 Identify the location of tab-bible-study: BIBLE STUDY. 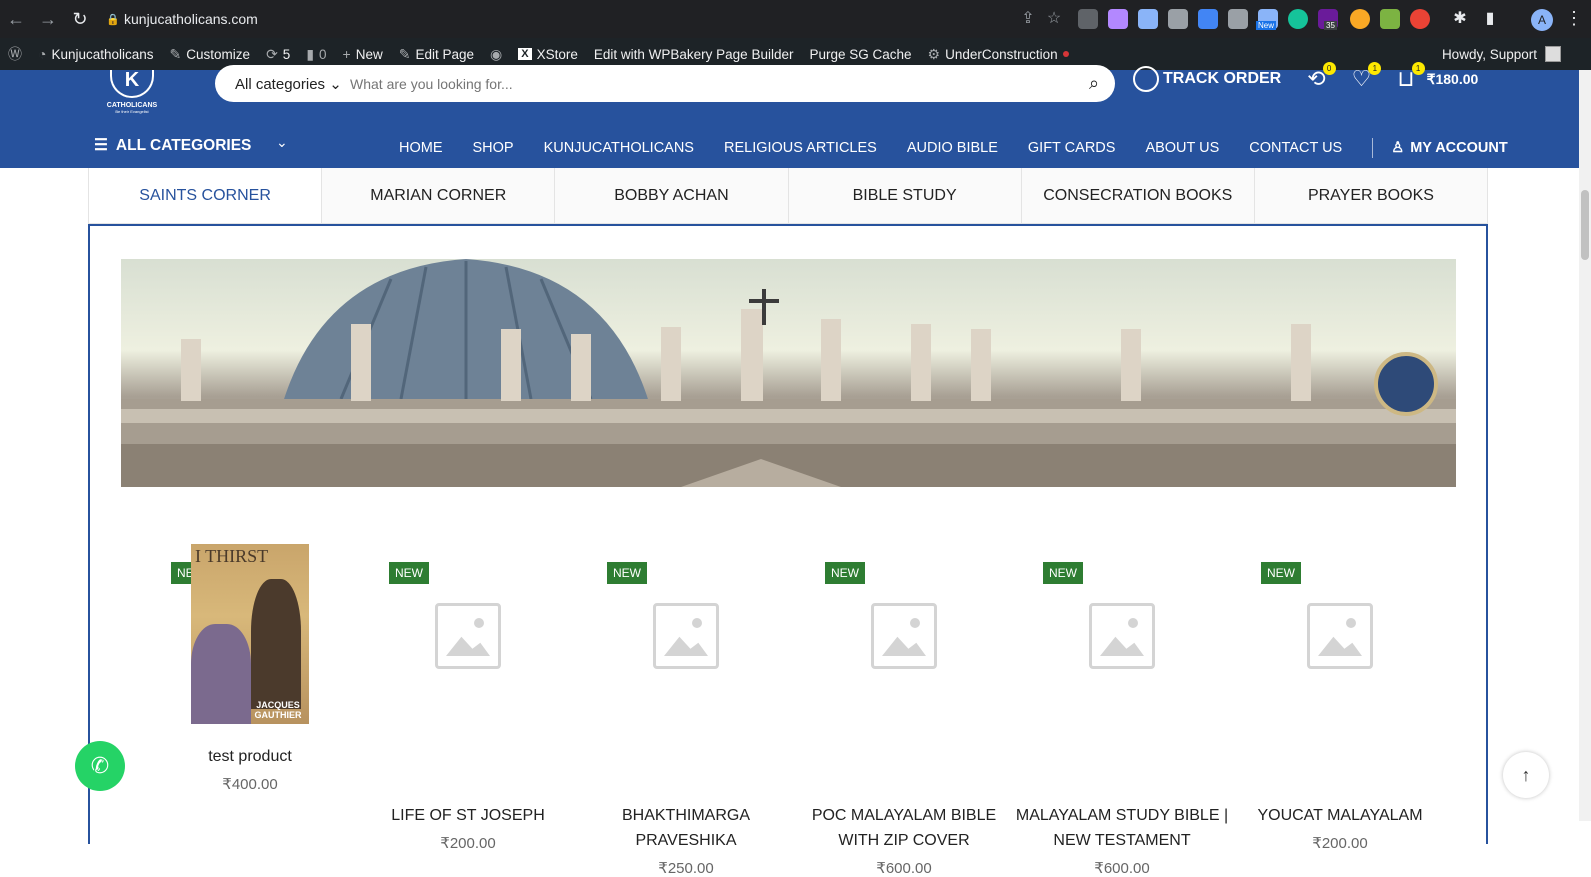
(905, 195).